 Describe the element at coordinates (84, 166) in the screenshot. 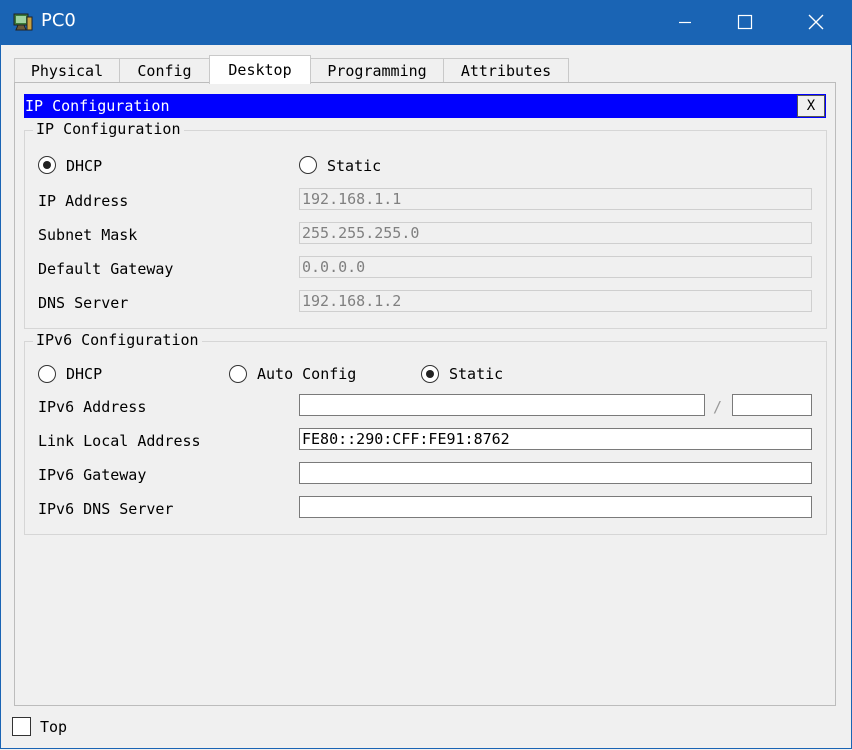

I see `ipv4-dhcp-label: DHCP` at that location.